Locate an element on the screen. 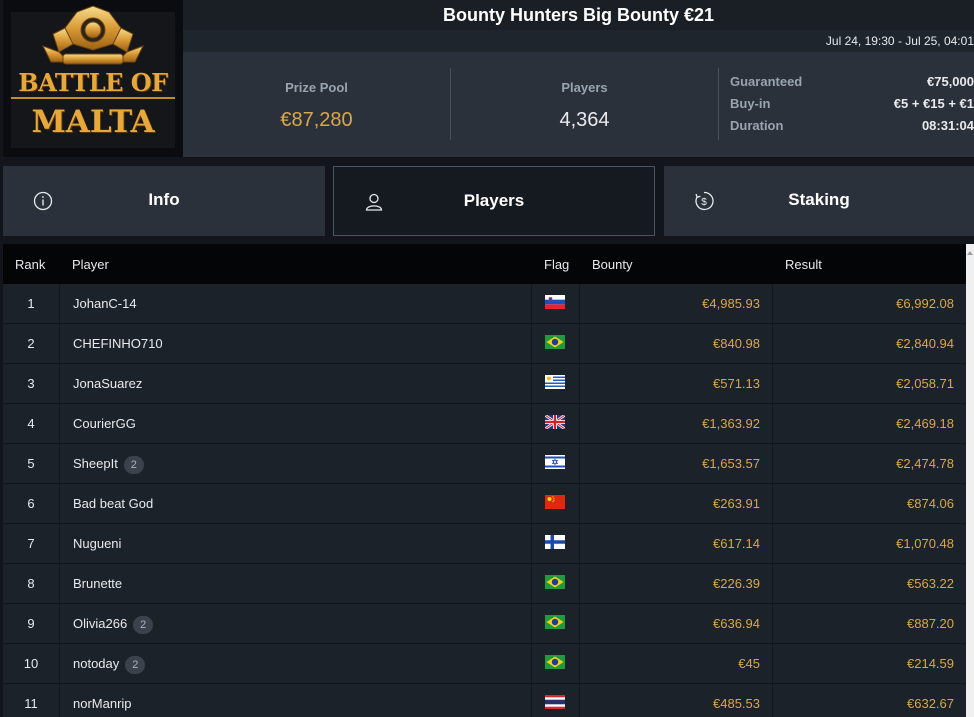 The height and width of the screenshot is (717, 974). table-row: 5 SheepIt 2 €1,653.57 €2,474.78 is located at coordinates (484, 464).